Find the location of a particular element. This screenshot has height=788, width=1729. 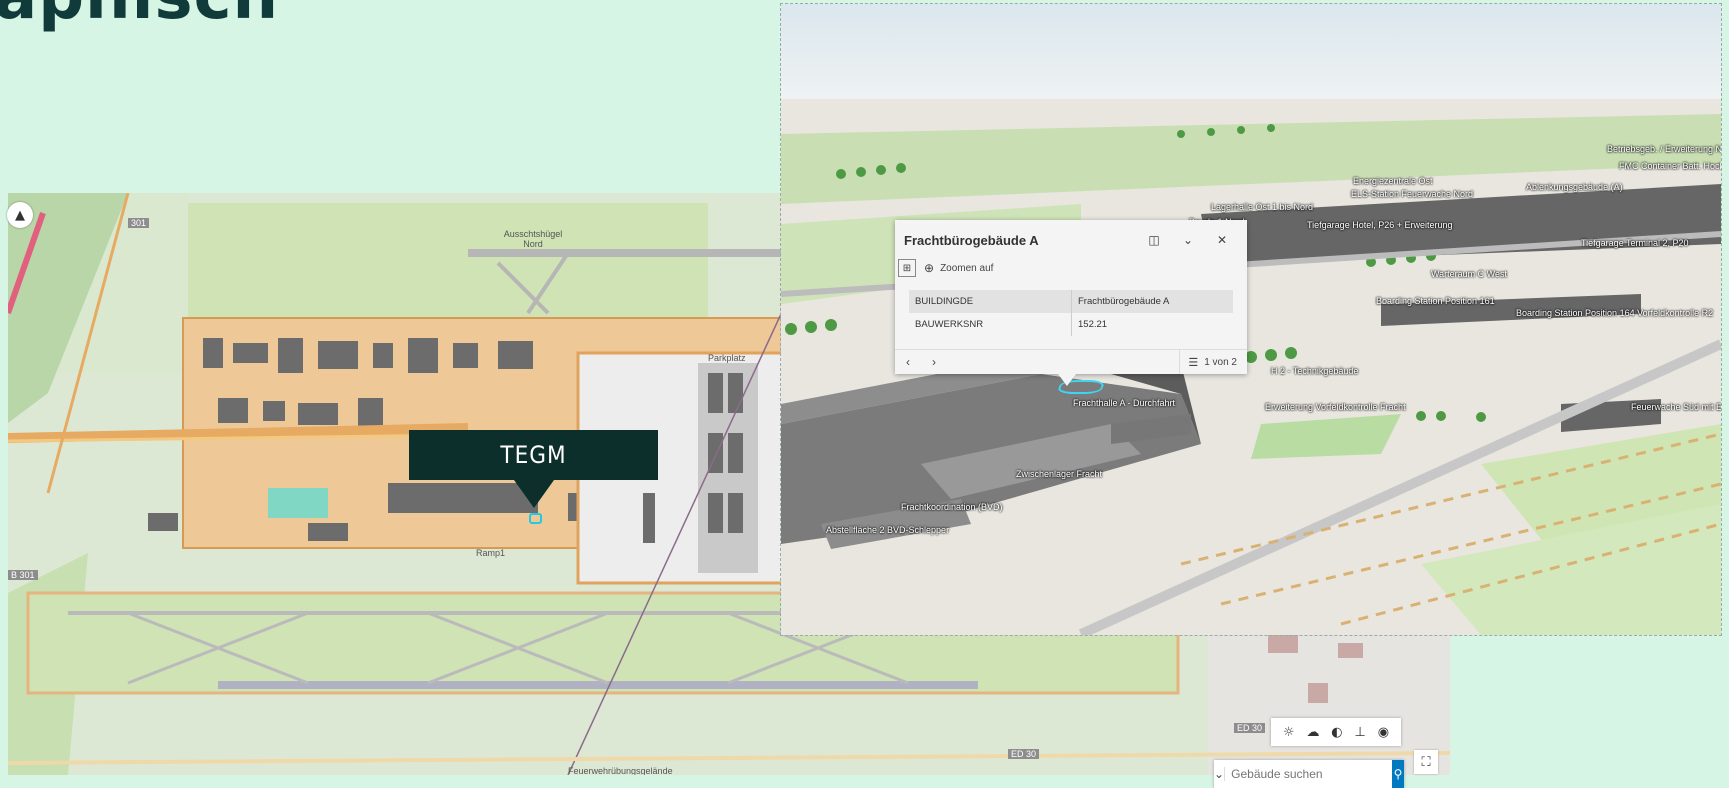

weather-icon: ☁ is located at coordinates (1312, 732).